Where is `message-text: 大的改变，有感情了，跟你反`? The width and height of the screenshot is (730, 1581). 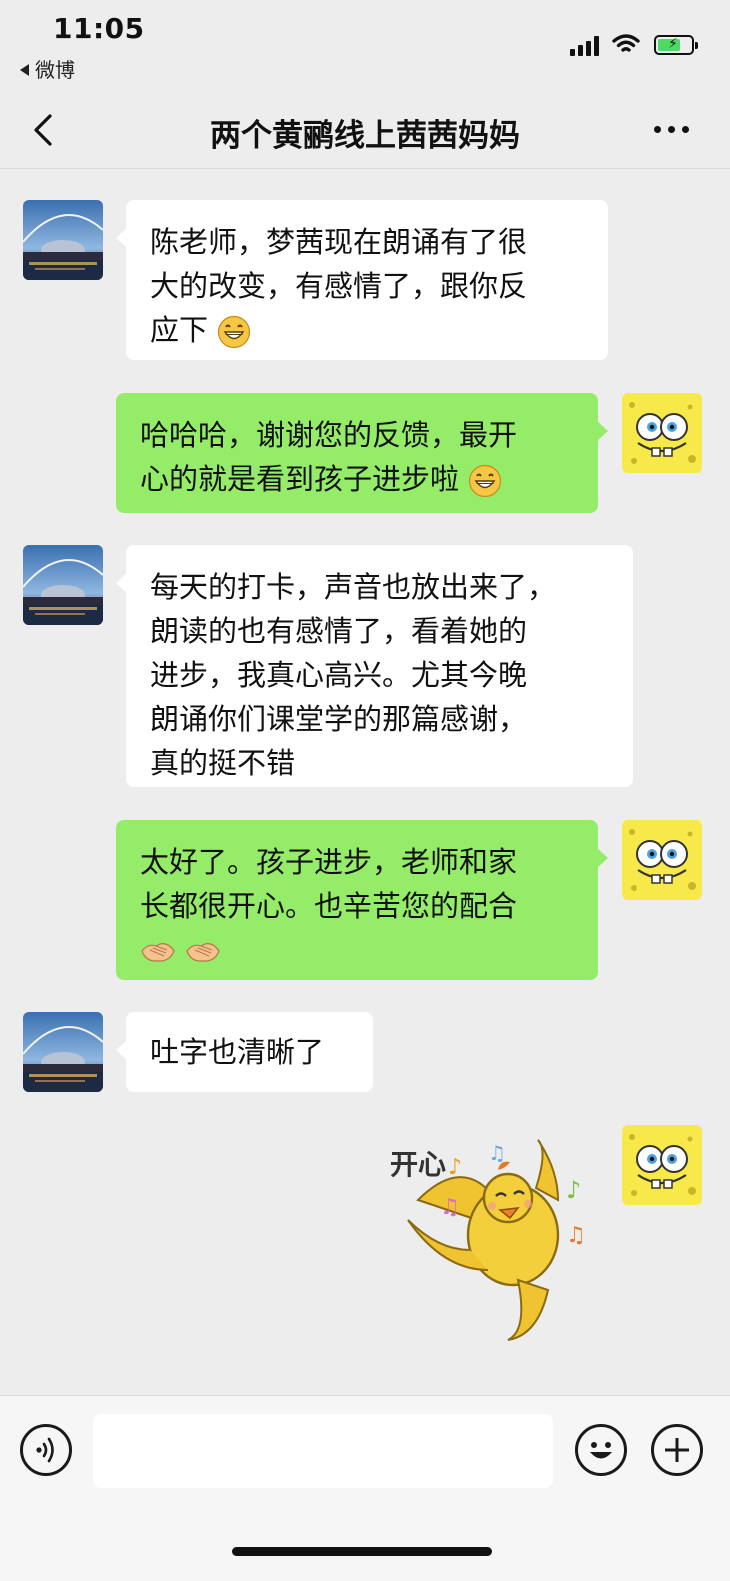 message-text: 大的改变，有感情了，跟你反 is located at coordinates (339, 286).